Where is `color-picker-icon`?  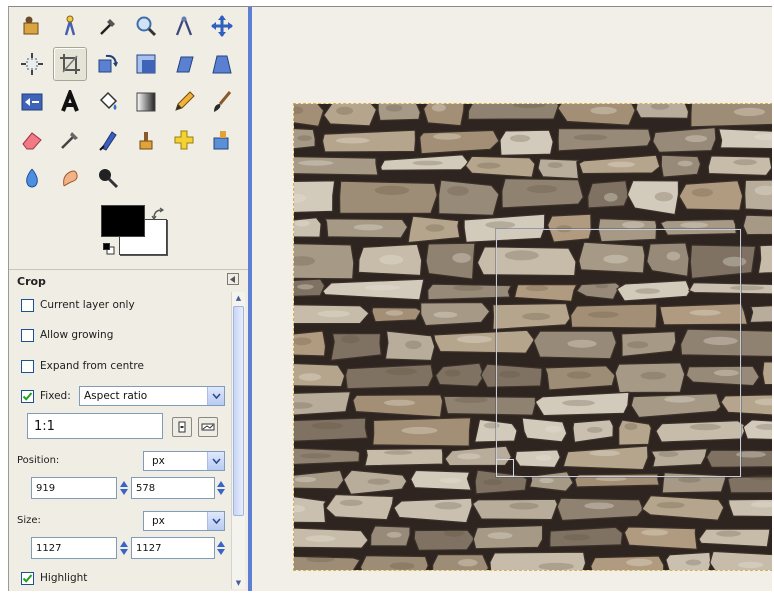 color-picker-icon is located at coordinates (108, 26).